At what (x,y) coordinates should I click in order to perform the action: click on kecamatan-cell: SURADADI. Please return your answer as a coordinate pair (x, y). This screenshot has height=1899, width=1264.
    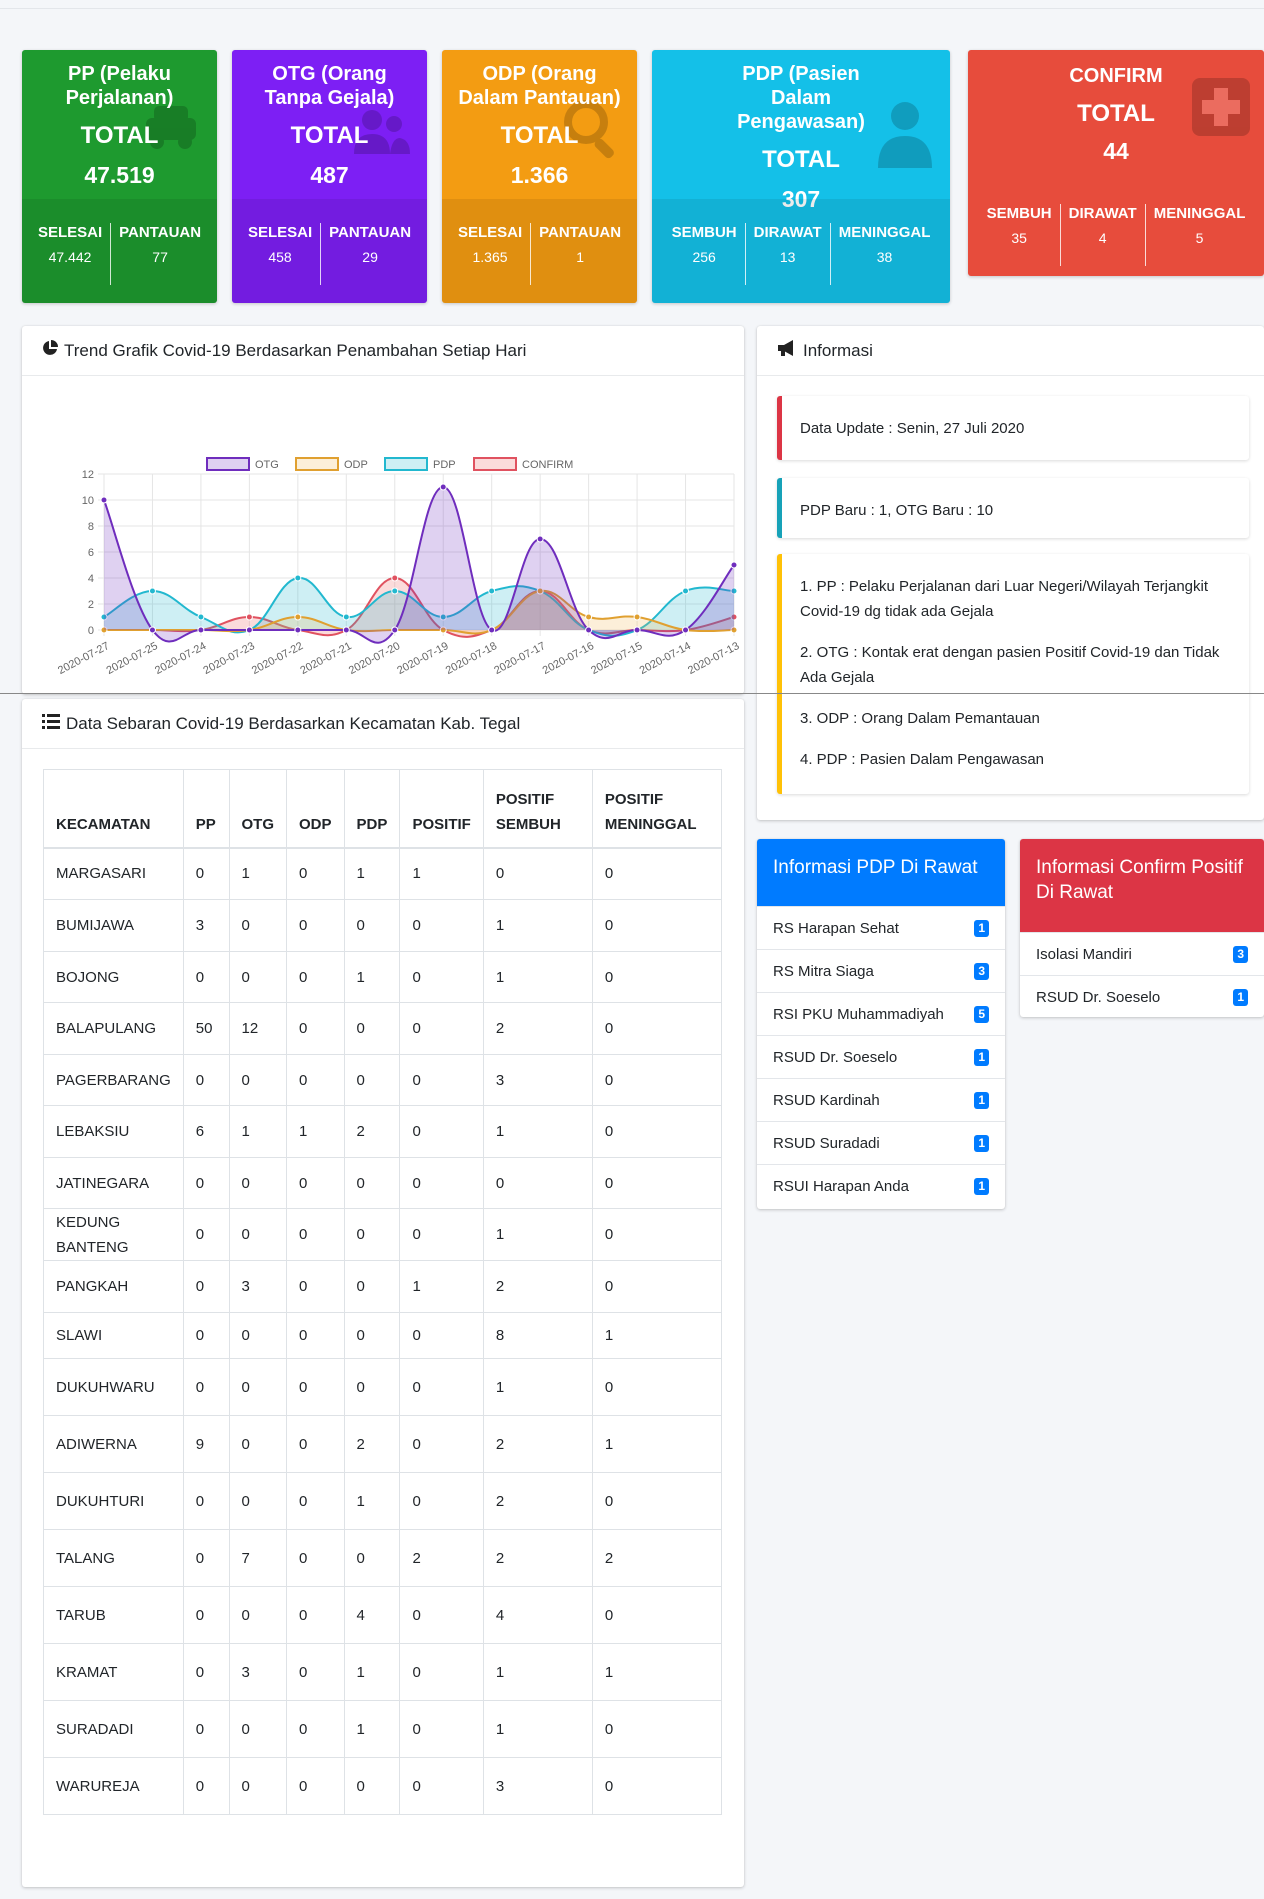
    Looking at the image, I should click on (113, 1729).